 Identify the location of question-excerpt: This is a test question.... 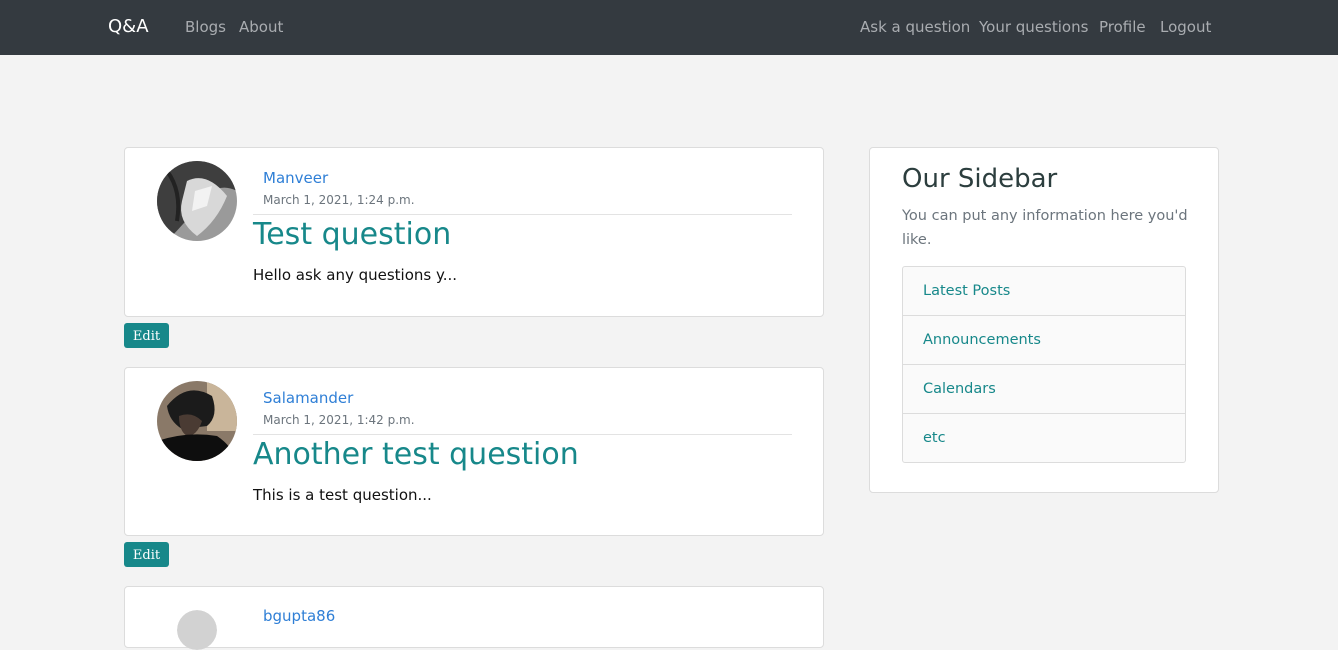
(342, 495).